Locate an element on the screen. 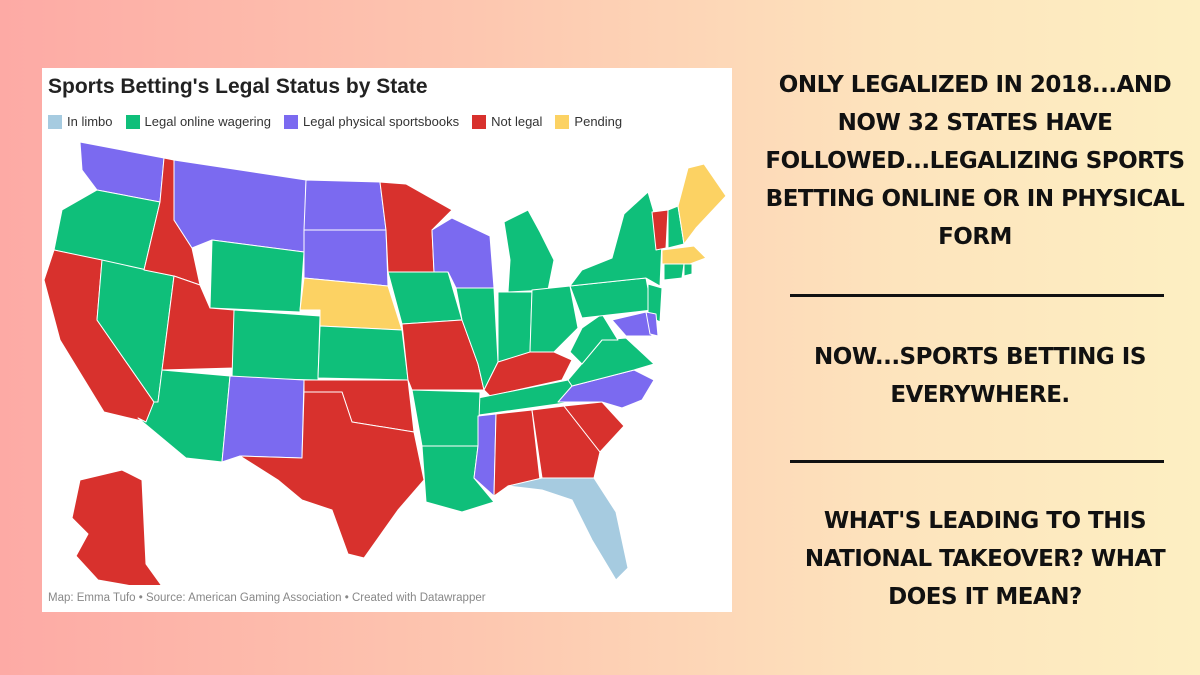 Image resolution: width=1200 pixels, height=675 pixels. legend-item-in-limbo: In limbo is located at coordinates (80, 121).